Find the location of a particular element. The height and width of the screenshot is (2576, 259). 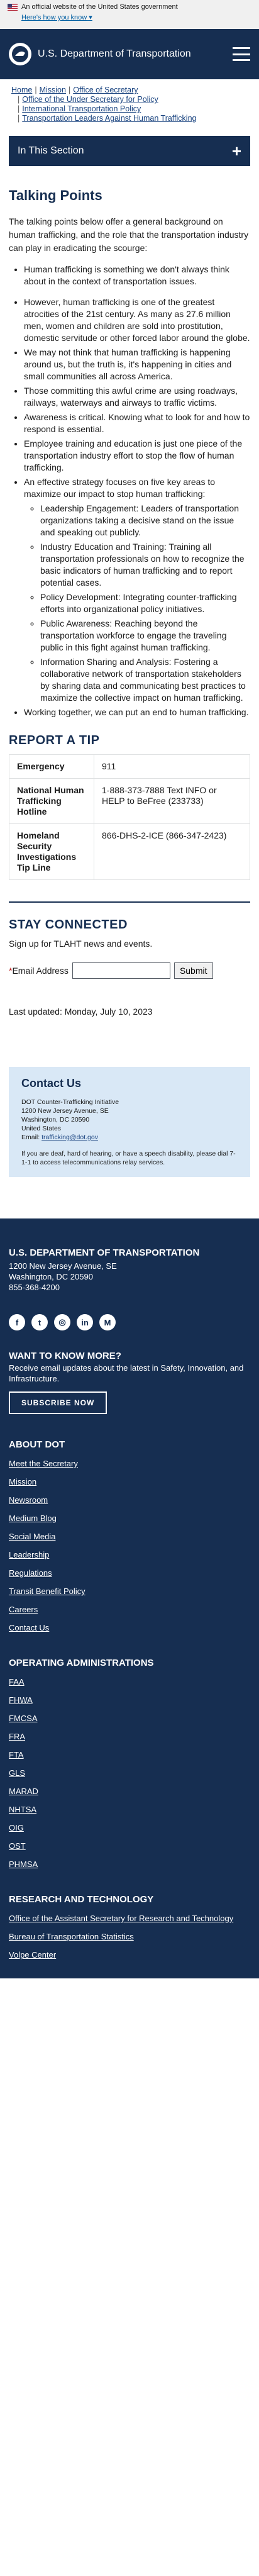

how-you-know-link: Here's how you know ▾ is located at coordinates (56, 17).